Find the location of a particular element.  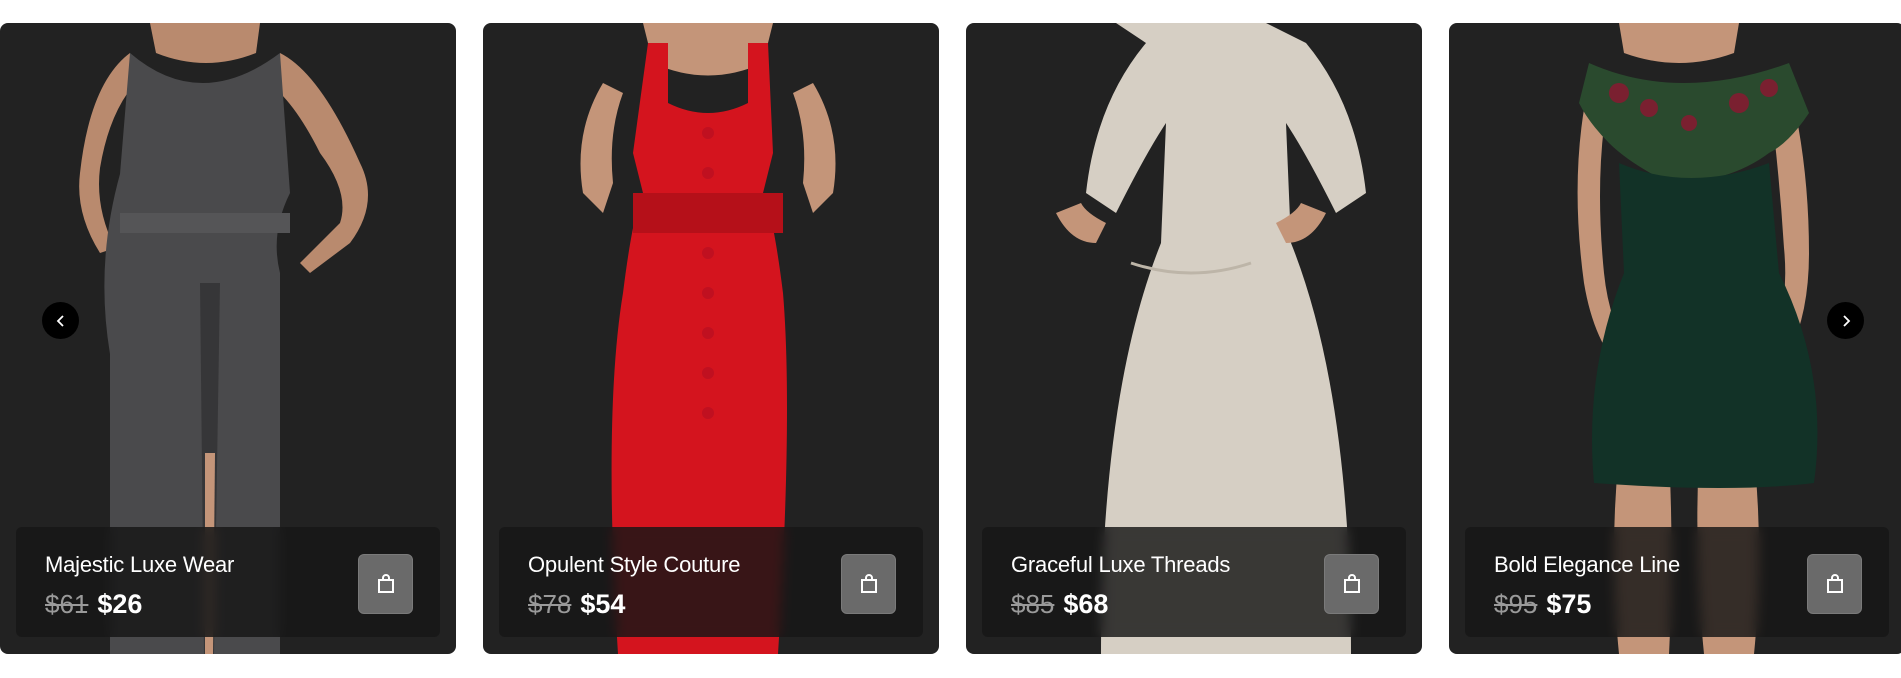

product-info: Graceful Luxe Threads $85 $68 is located at coordinates (1194, 582).